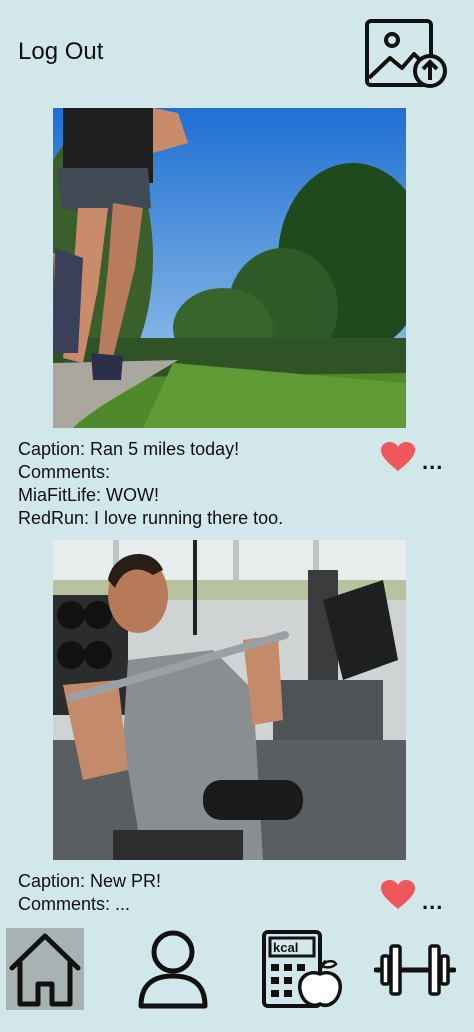 Image resolution: width=474 pixels, height=1032 pixels. I want to click on nav-profile-button, so click(173, 969).